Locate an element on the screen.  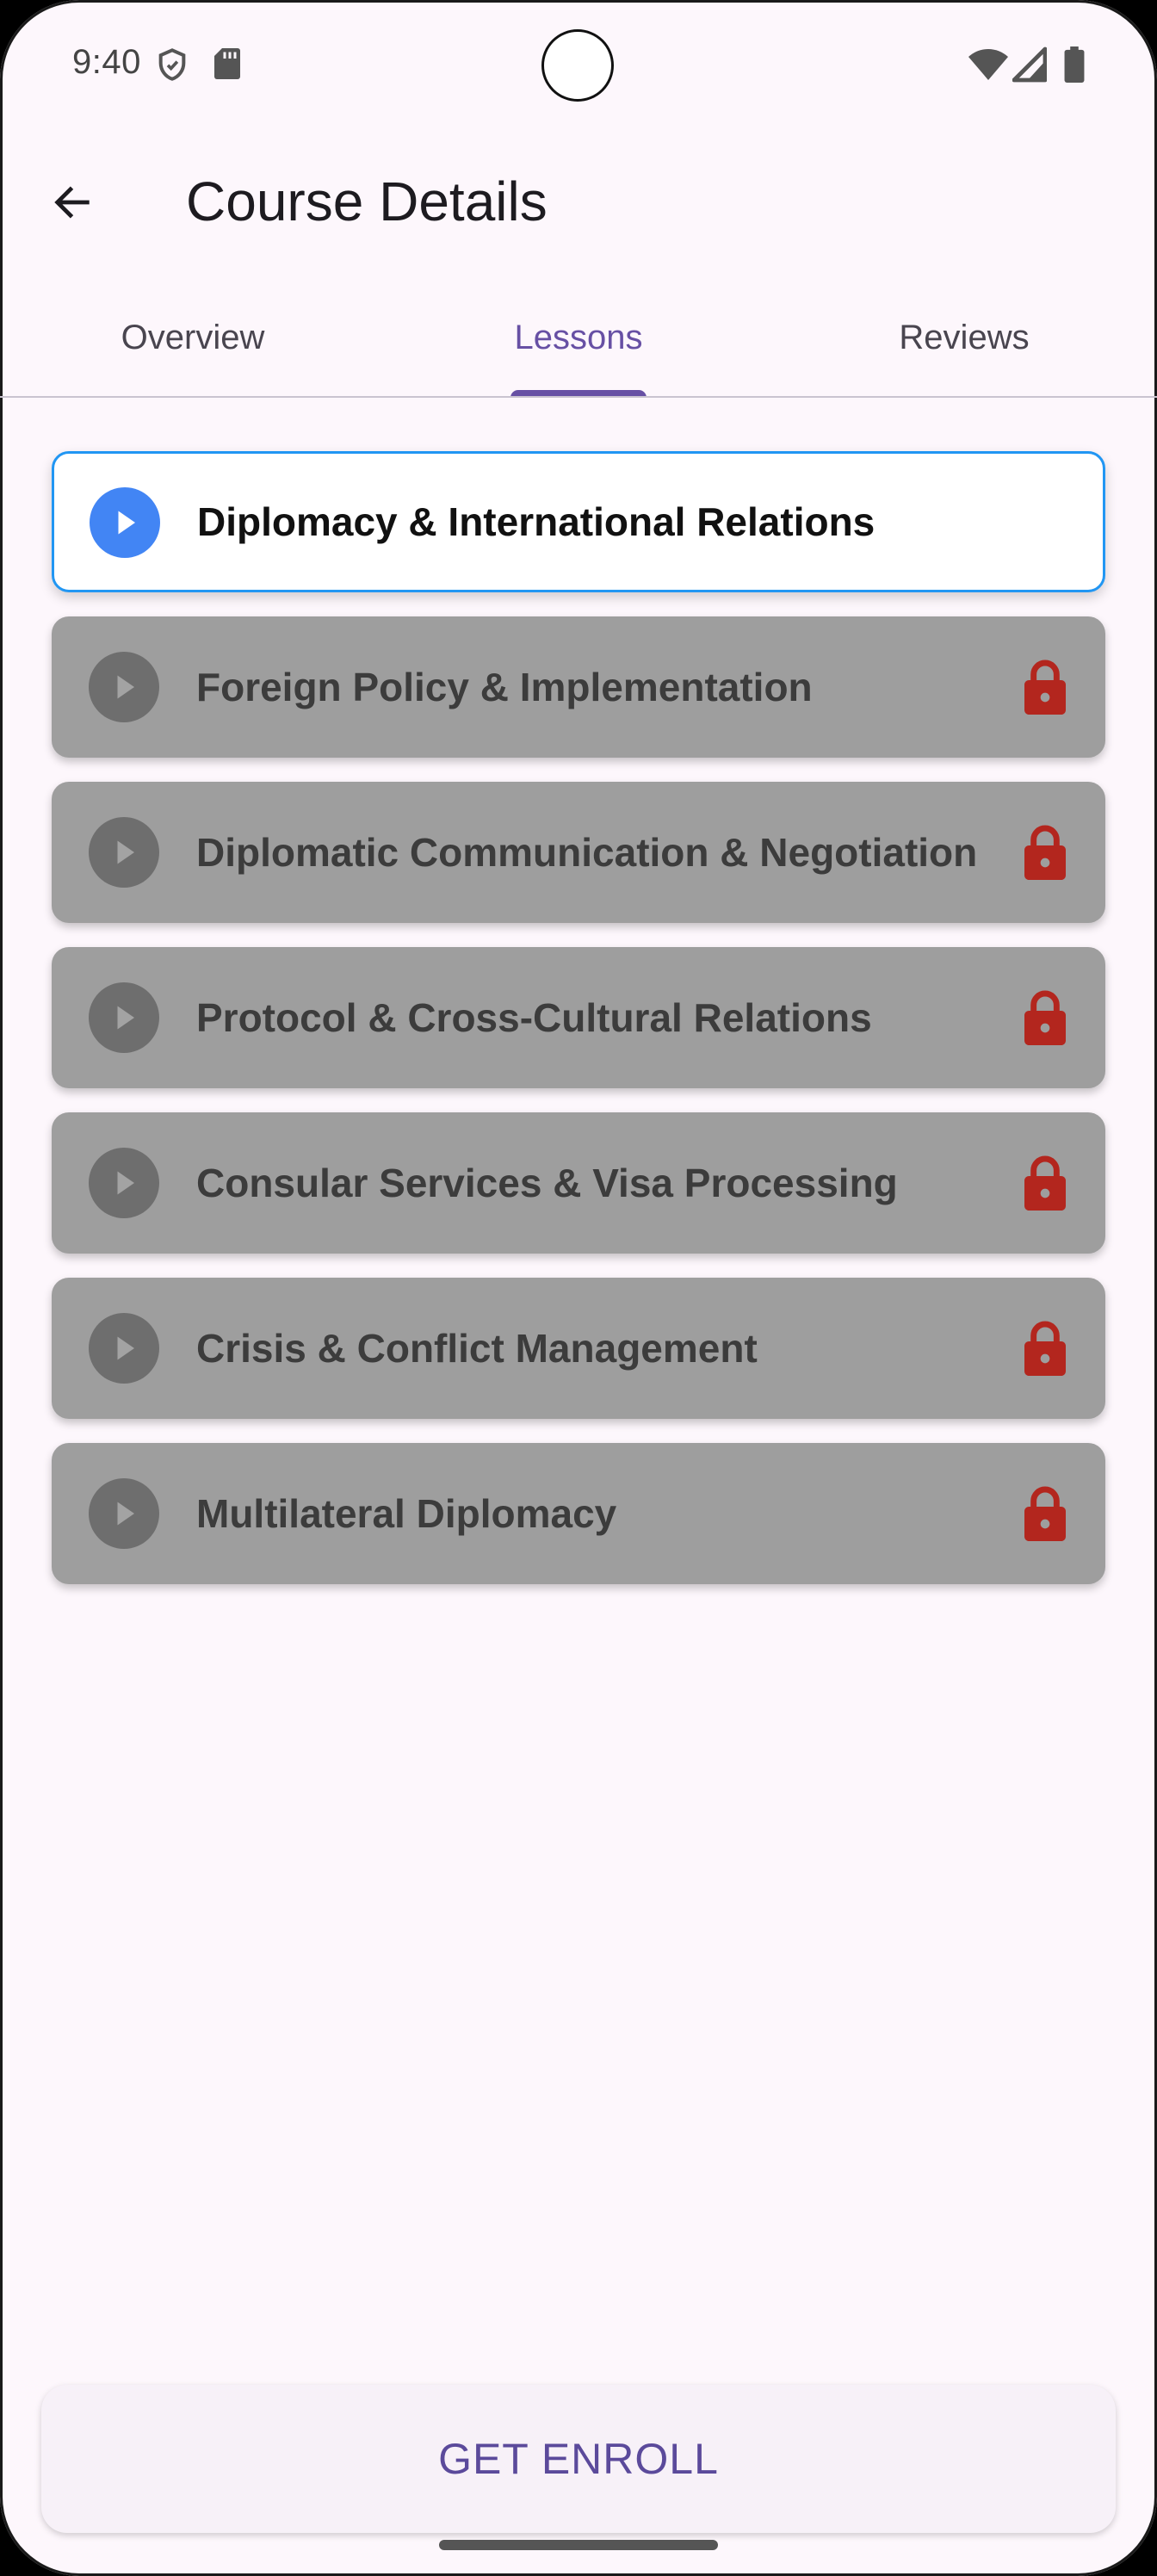
lesson-item: Multilateral Diplomacy is located at coordinates (579, 1514).